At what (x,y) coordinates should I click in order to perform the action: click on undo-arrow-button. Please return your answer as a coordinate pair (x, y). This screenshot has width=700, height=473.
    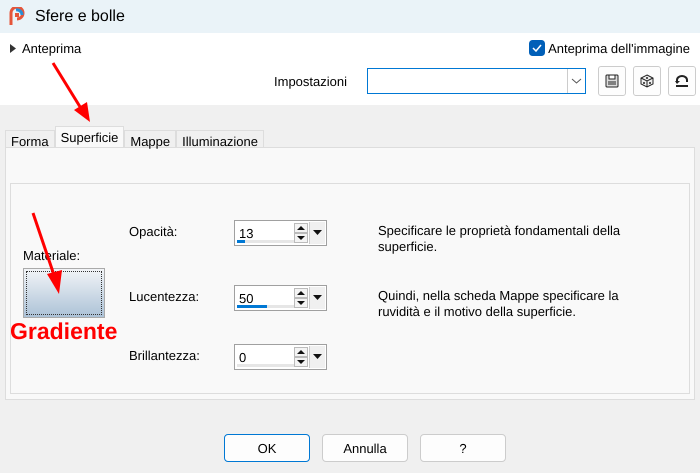
    Looking at the image, I should click on (682, 81).